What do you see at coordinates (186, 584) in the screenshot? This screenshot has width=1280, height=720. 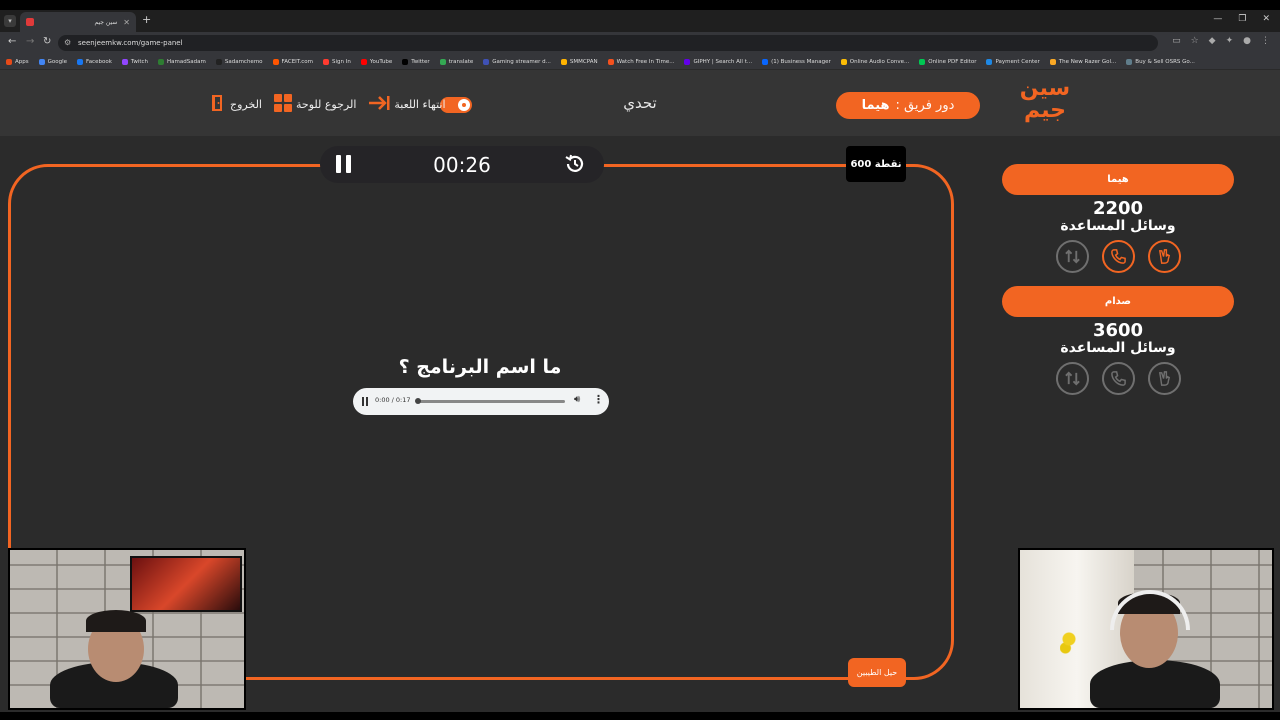 I see `fireplace-tv` at bounding box center [186, 584].